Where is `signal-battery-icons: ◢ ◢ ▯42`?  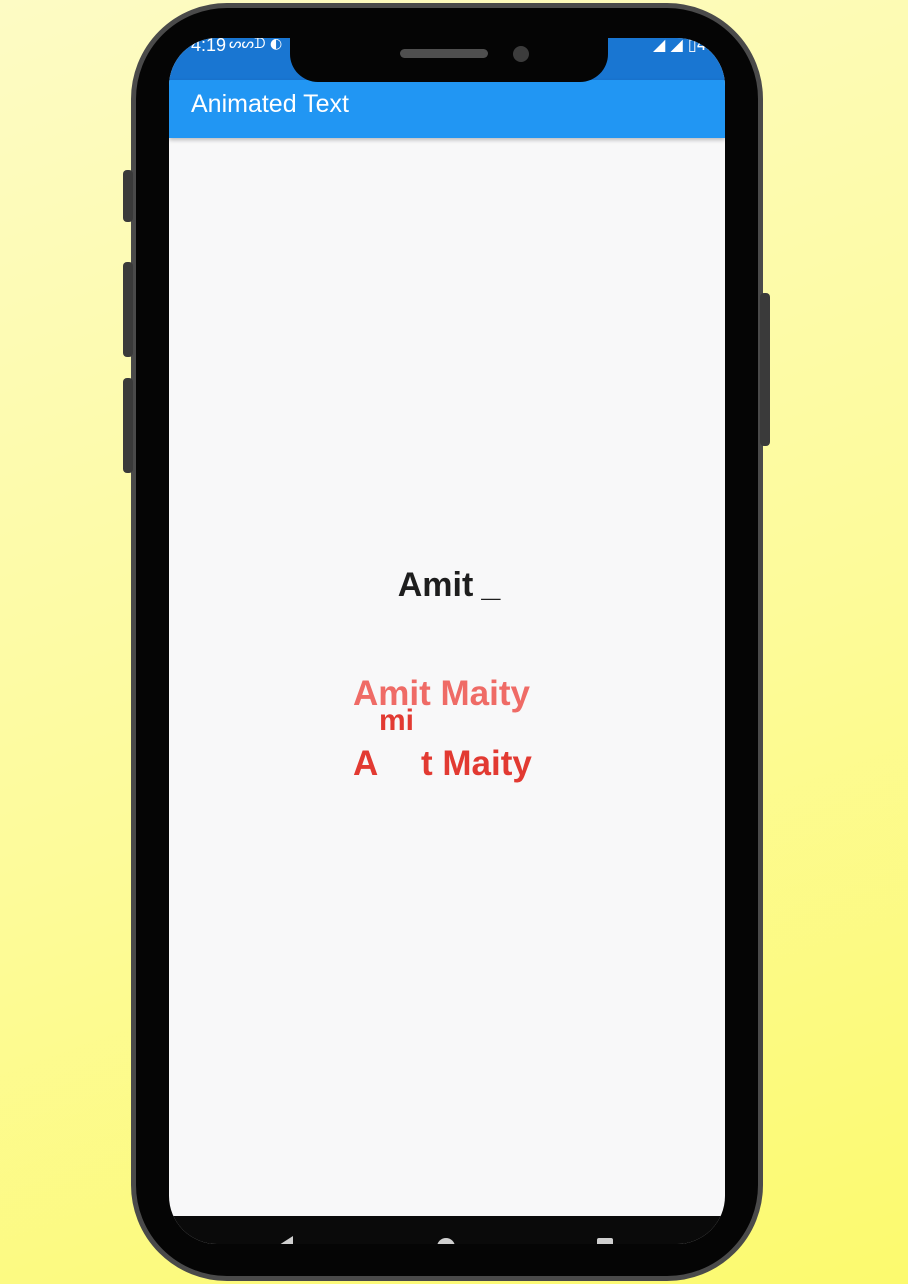 signal-battery-icons: ◢ ◢ ▯42 is located at coordinates (685, 46).